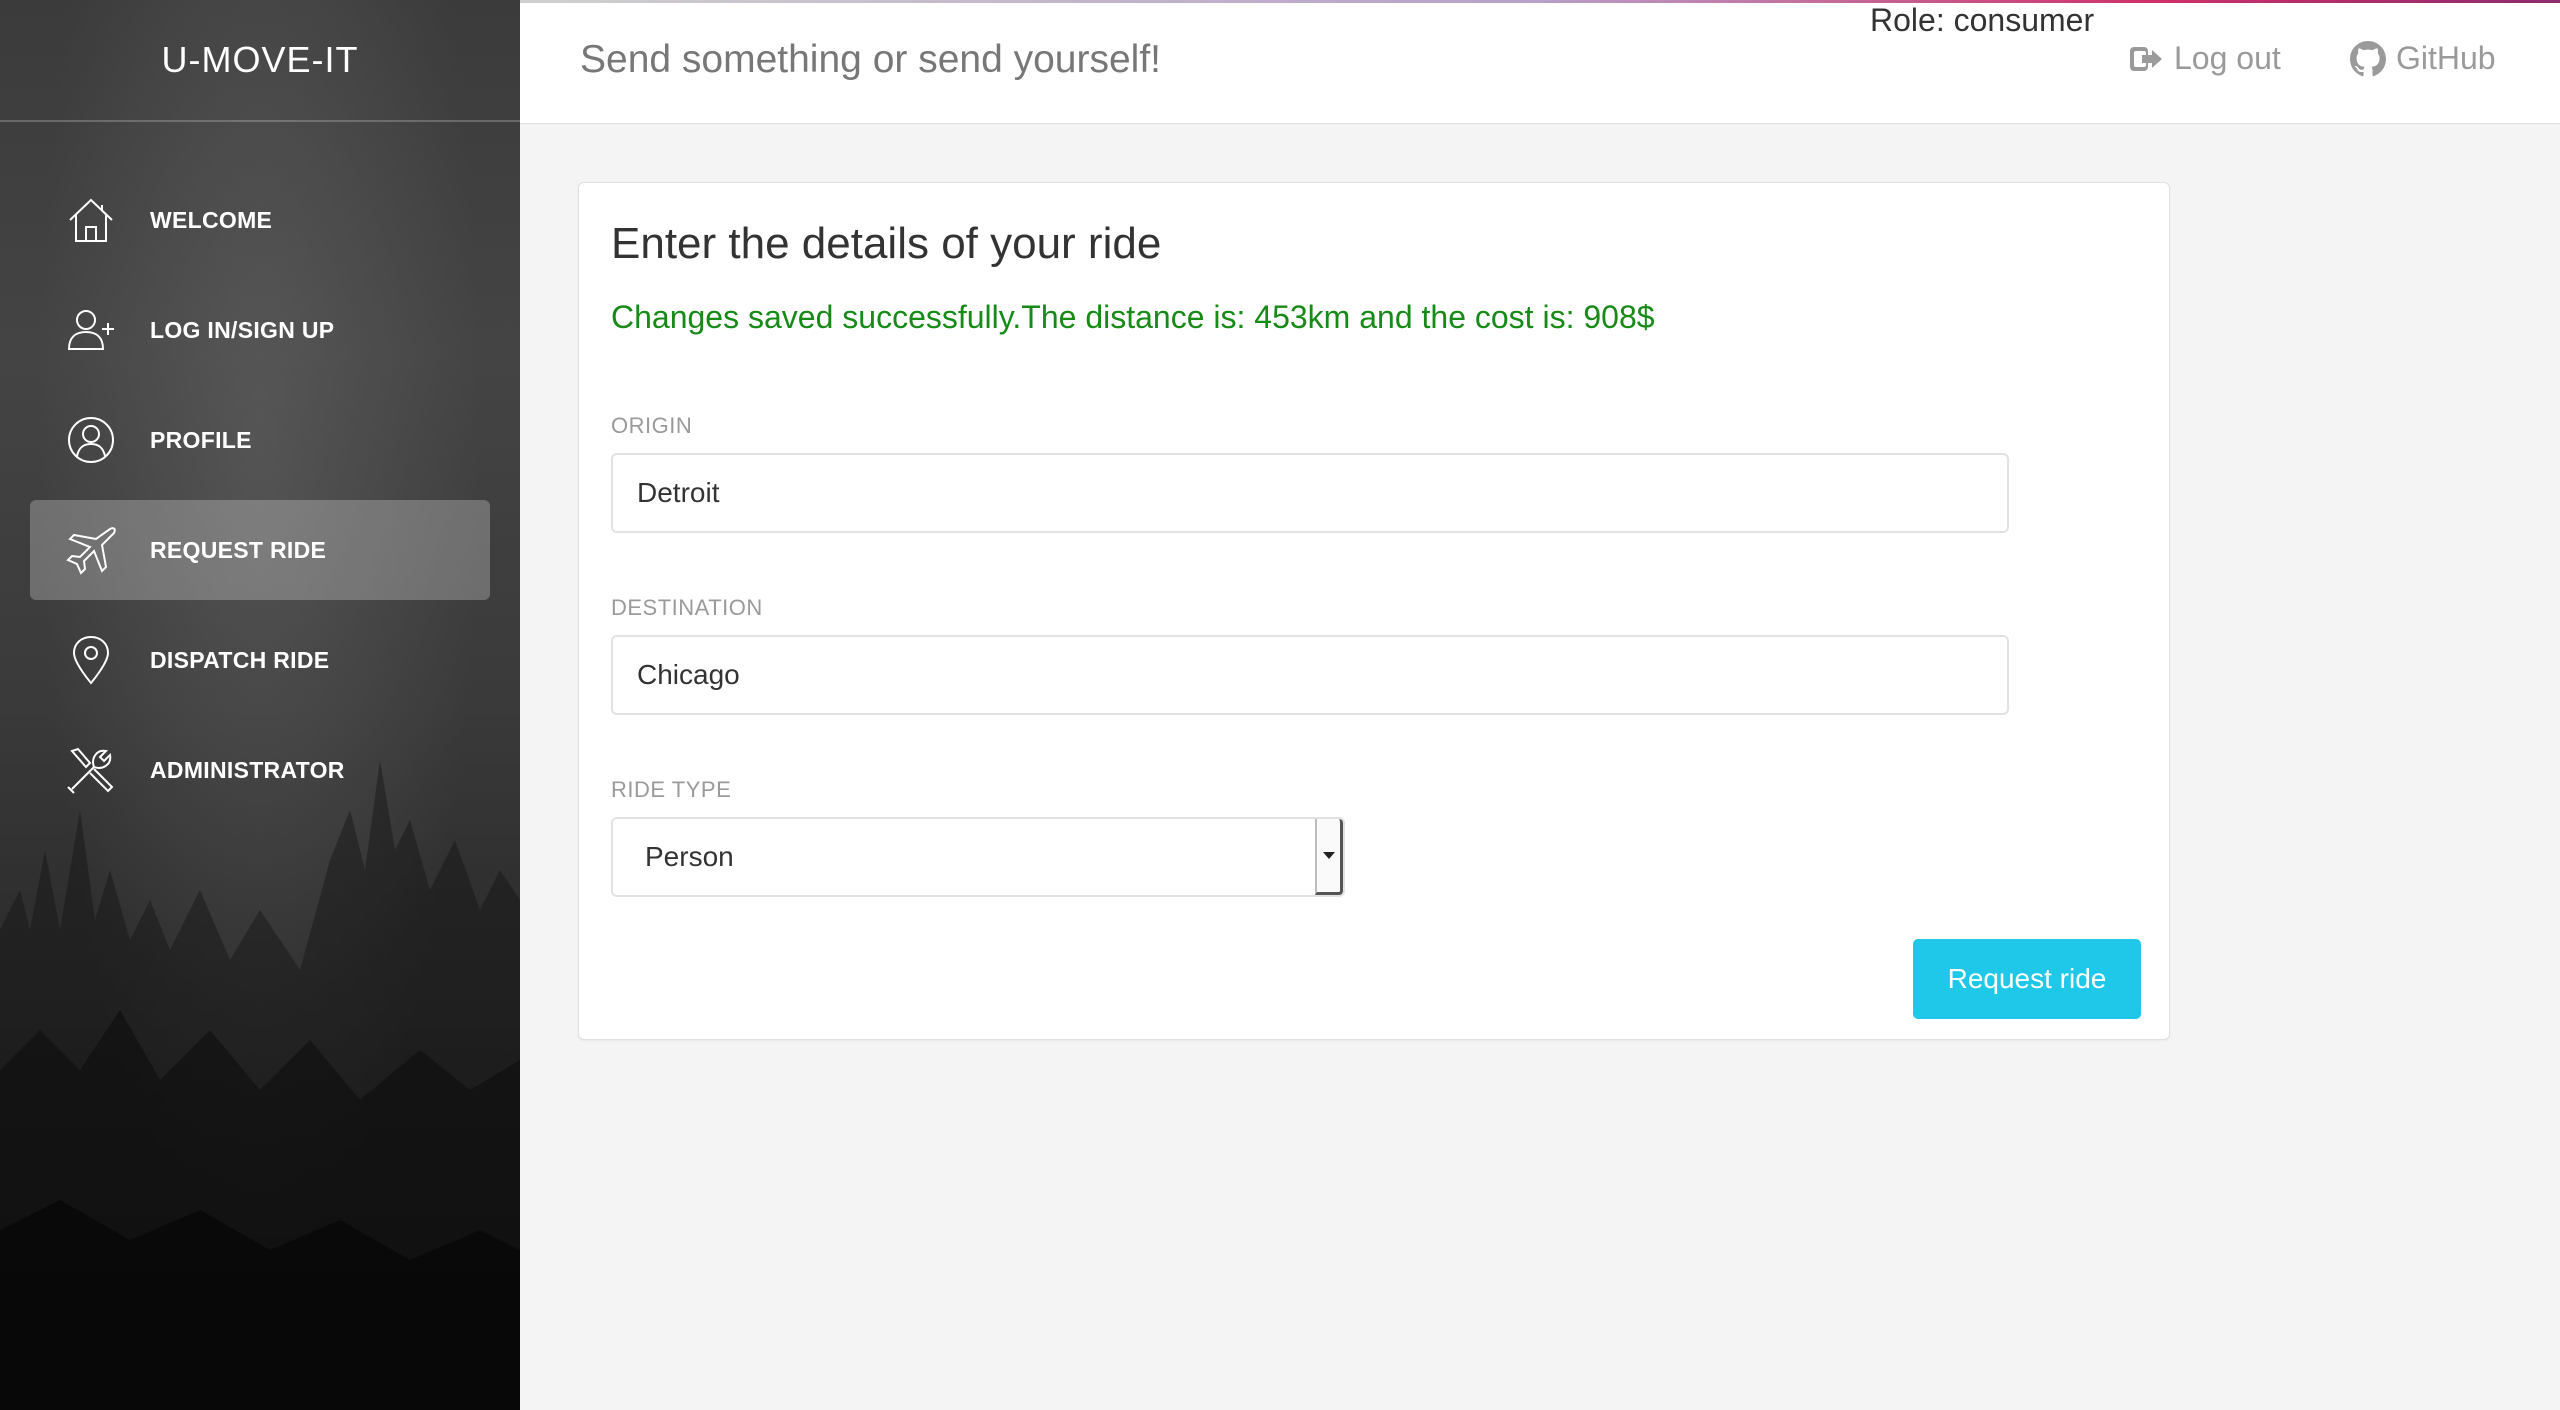 Image resolution: width=2560 pixels, height=1410 pixels. I want to click on logout-icon, so click(2146, 58).